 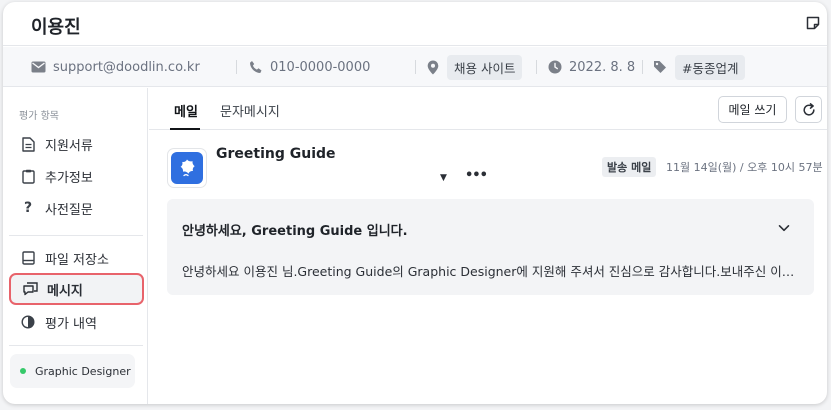 I want to click on sidebar-item-documents: 지원서류, so click(x=76, y=144).